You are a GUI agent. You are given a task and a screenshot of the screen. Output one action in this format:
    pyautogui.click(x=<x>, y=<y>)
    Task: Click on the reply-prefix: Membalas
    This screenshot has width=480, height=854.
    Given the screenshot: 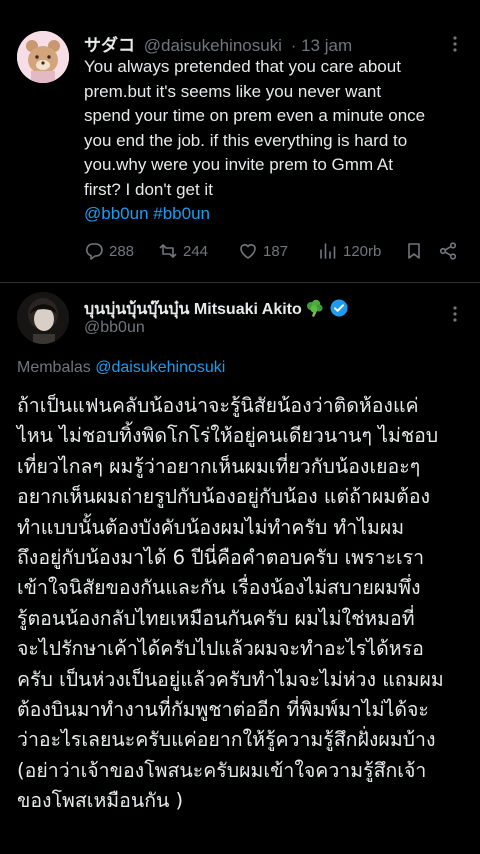 What is the action you would take?
    pyautogui.click(x=54, y=367)
    